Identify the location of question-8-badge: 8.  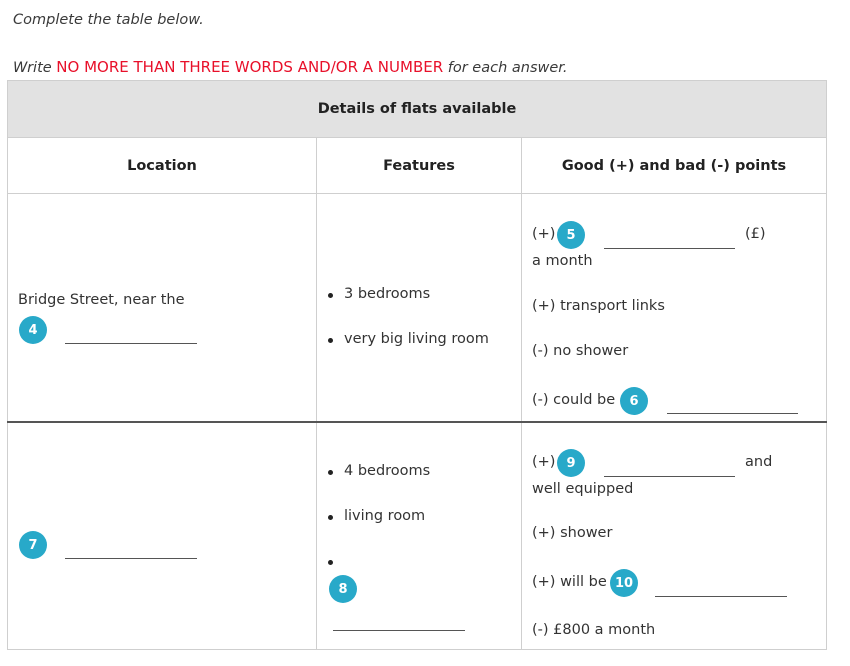
(343, 589).